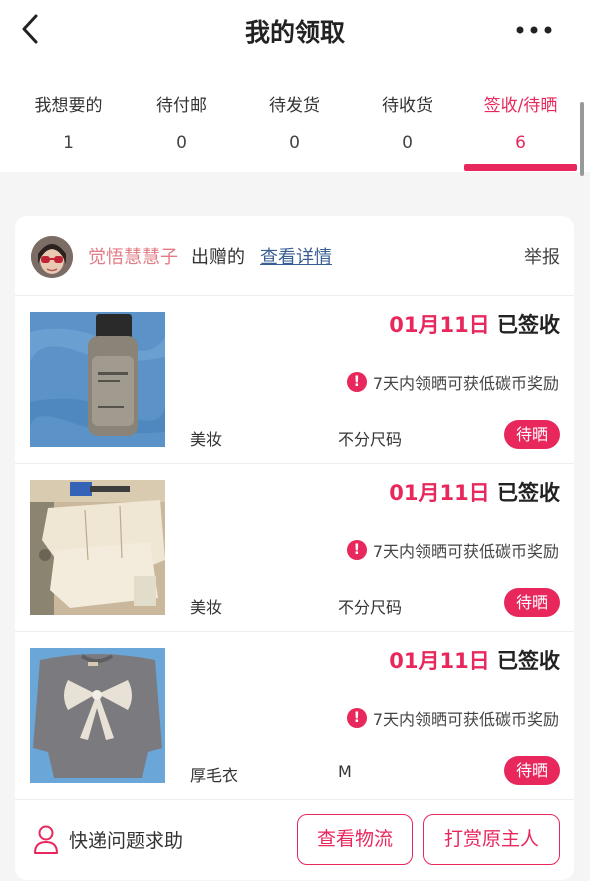 This screenshot has height=881, width=590. What do you see at coordinates (97, 379) in the screenshot?
I see `bottle-photo` at bounding box center [97, 379].